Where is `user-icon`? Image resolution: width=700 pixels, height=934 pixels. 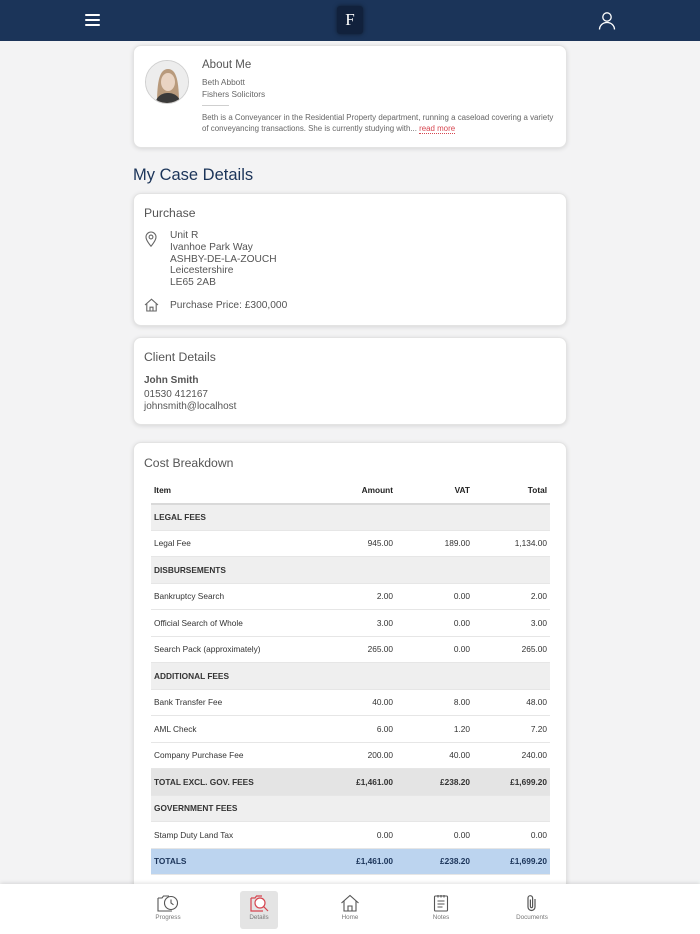
user-icon is located at coordinates (607, 20).